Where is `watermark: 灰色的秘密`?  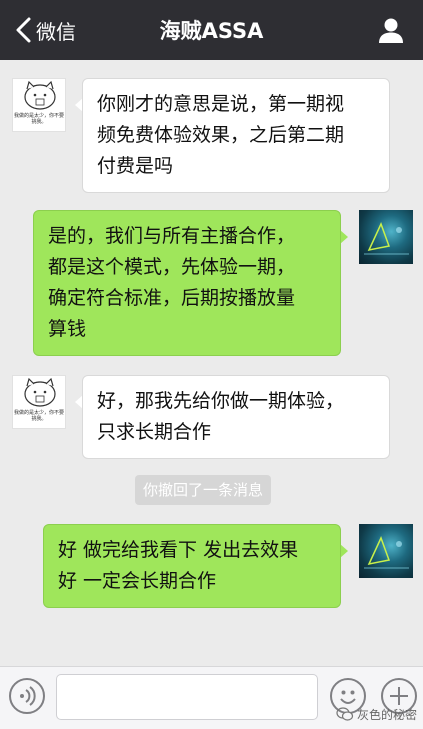 watermark: 灰色的秘密 is located at coordinates (376, 714).